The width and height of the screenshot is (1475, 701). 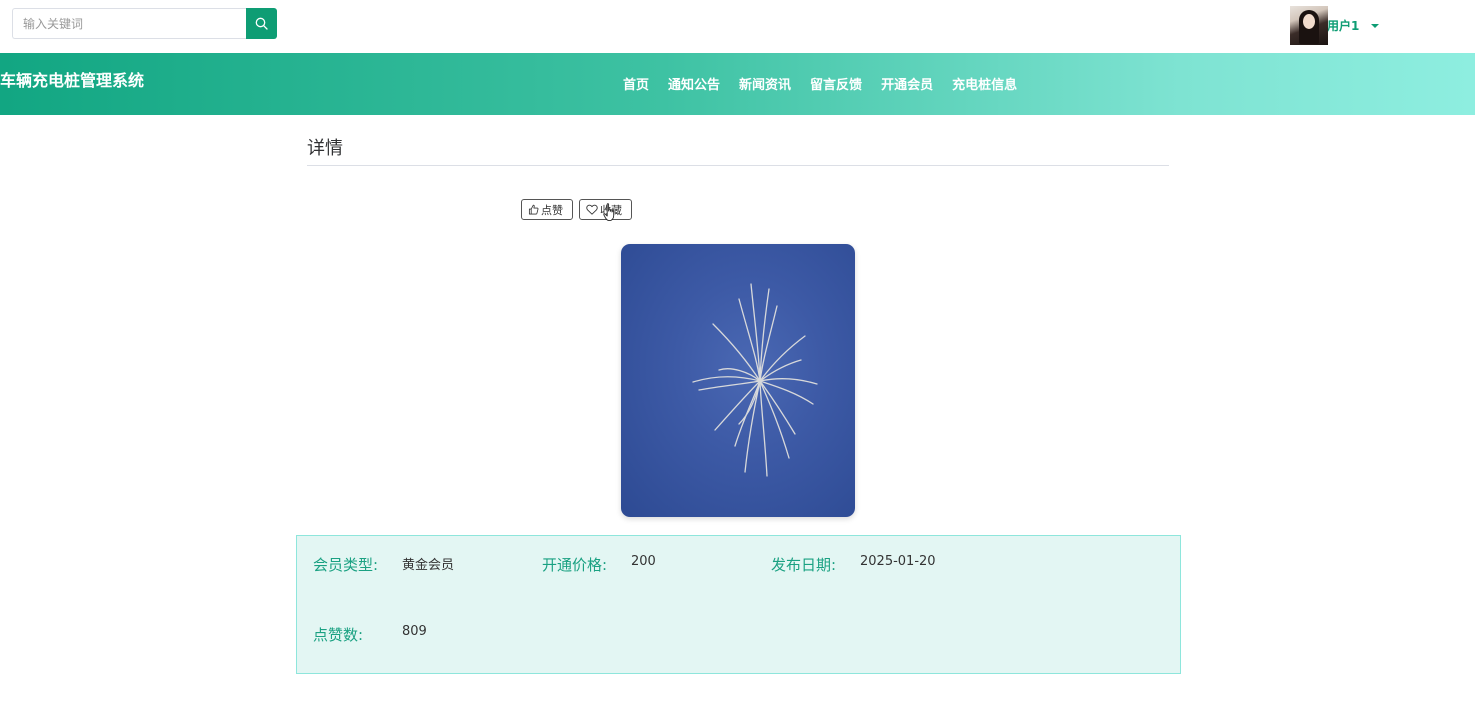 I want to click on publish-date-value: 2025-01-20, so click(x=898, y=561).